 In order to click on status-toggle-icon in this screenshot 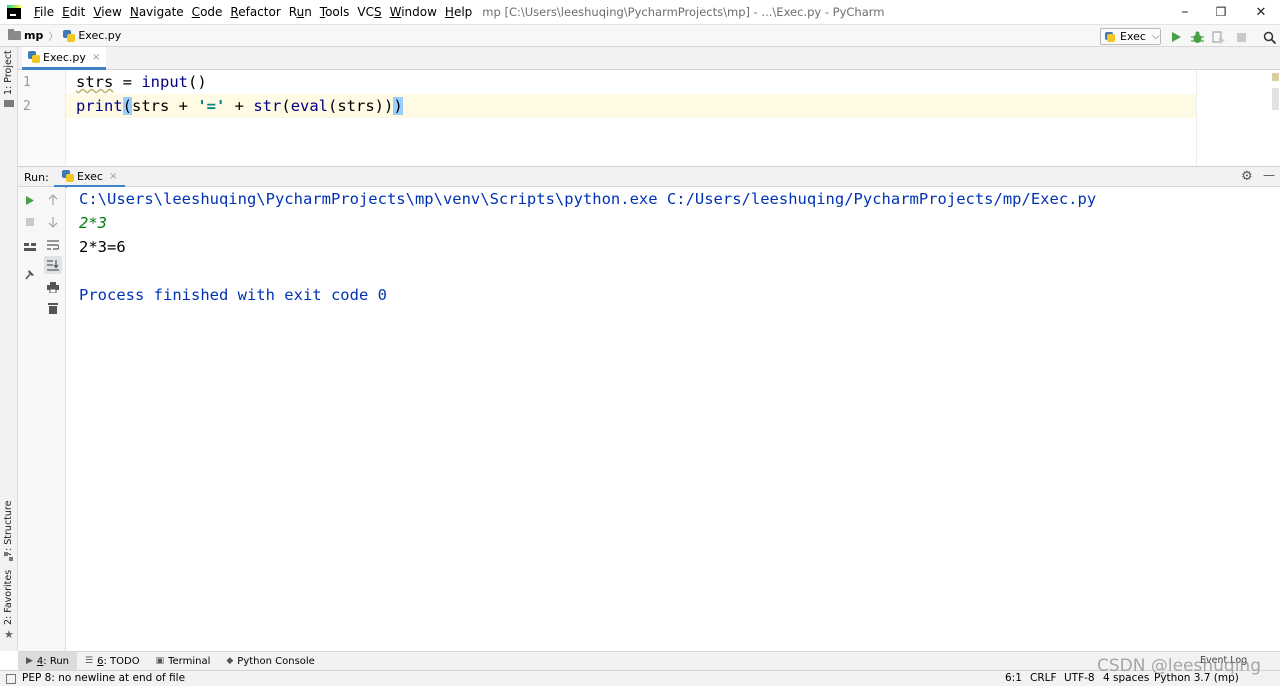, I will do `click(11, 679)`.